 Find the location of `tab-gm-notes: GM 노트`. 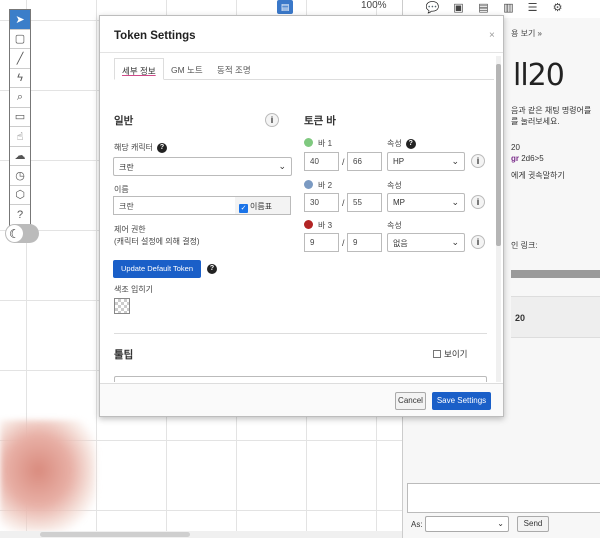

tab-gm-notes: GM 노트 is located at coordinates (187, 69).